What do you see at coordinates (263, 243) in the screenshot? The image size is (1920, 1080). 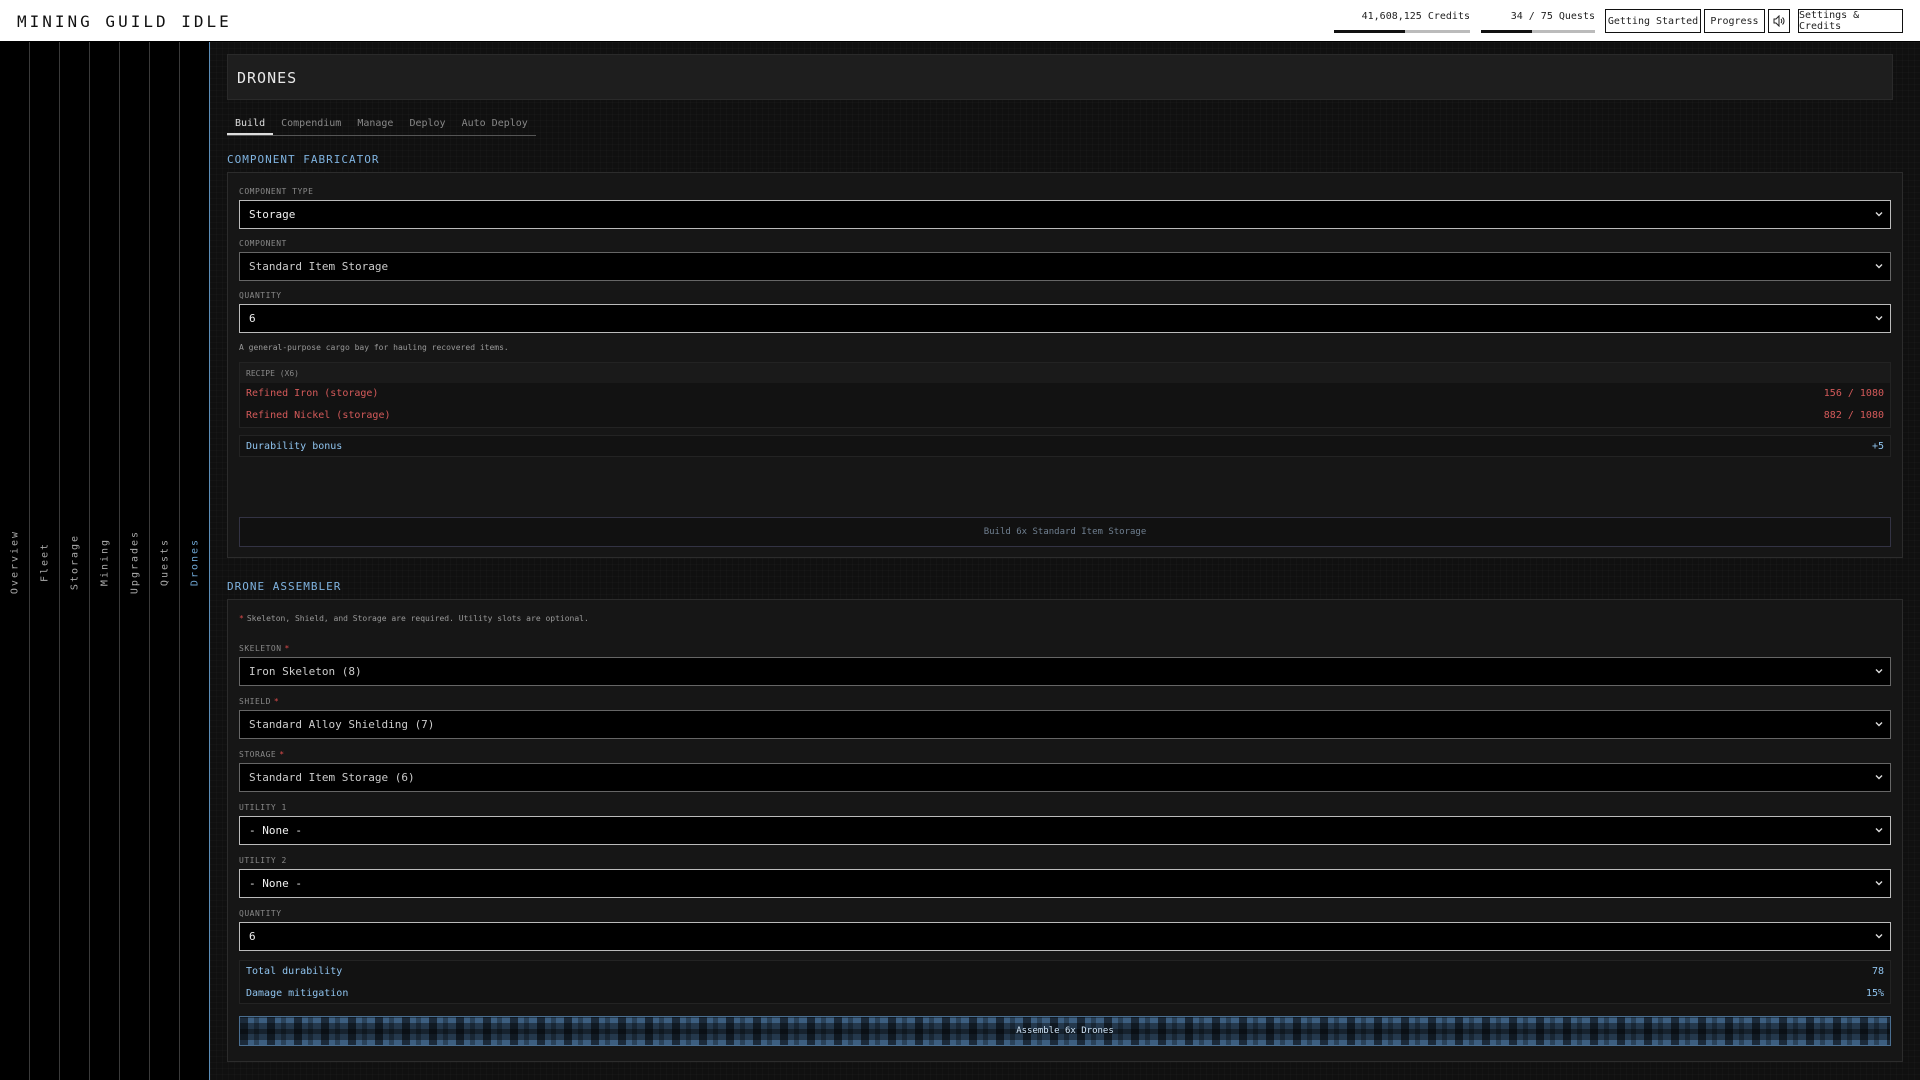 I see `component-label: COMPONENT` at bounding box center [263, 243].